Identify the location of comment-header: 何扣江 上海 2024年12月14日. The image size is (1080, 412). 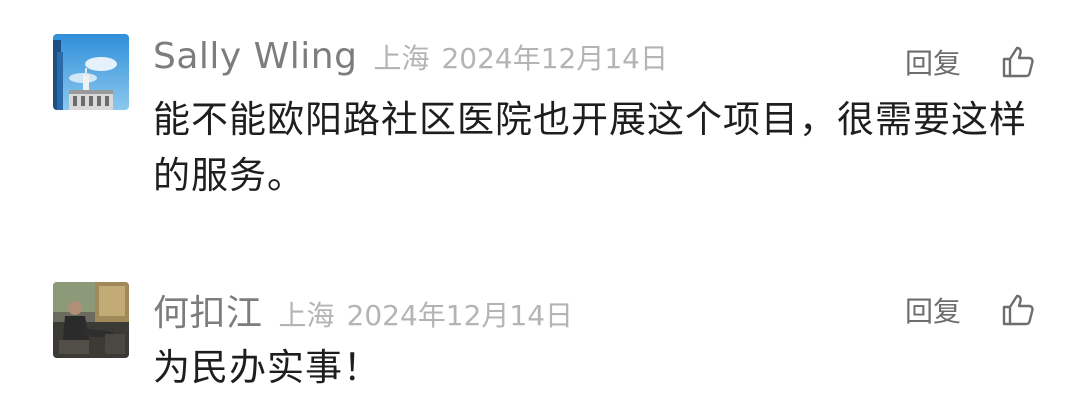
(363, 310).